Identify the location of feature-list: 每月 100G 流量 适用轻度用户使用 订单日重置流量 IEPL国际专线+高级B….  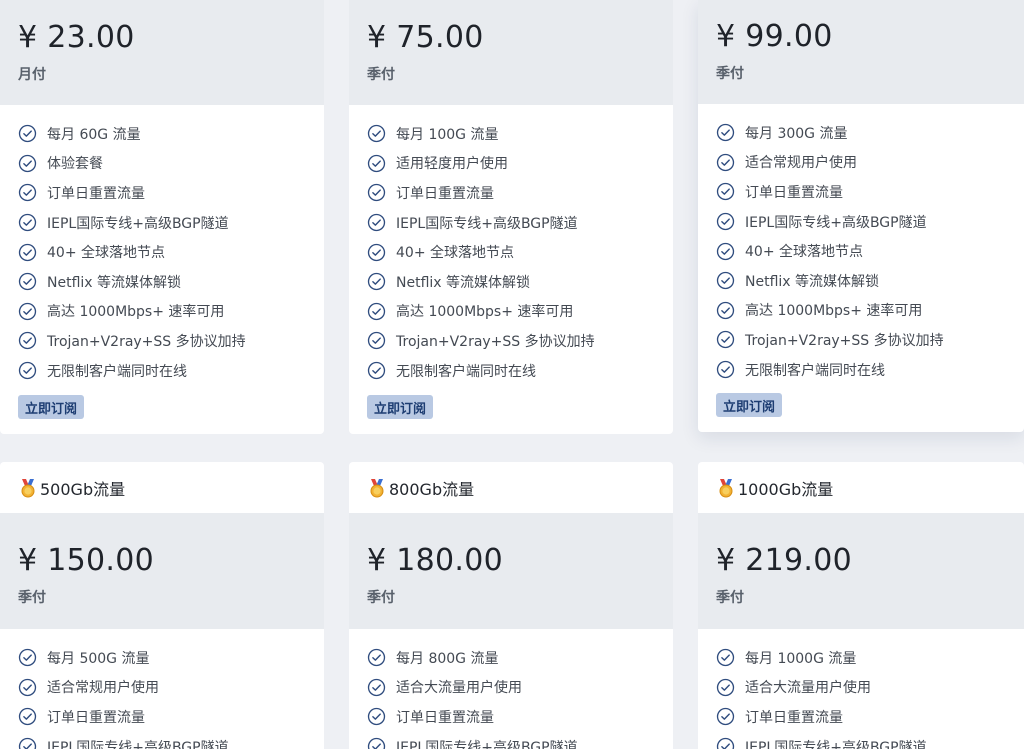
(511, 245).